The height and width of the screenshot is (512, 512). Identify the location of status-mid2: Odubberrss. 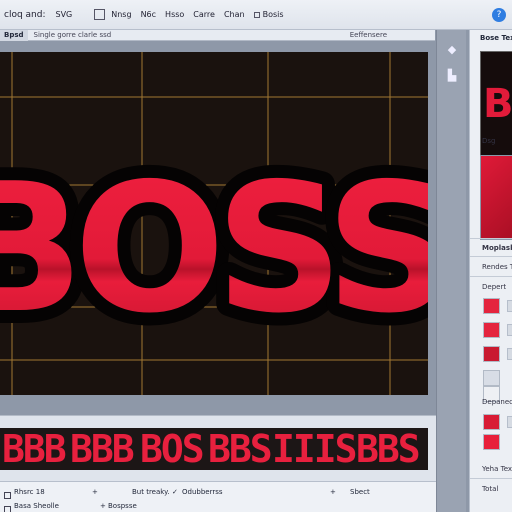
(202, 491).